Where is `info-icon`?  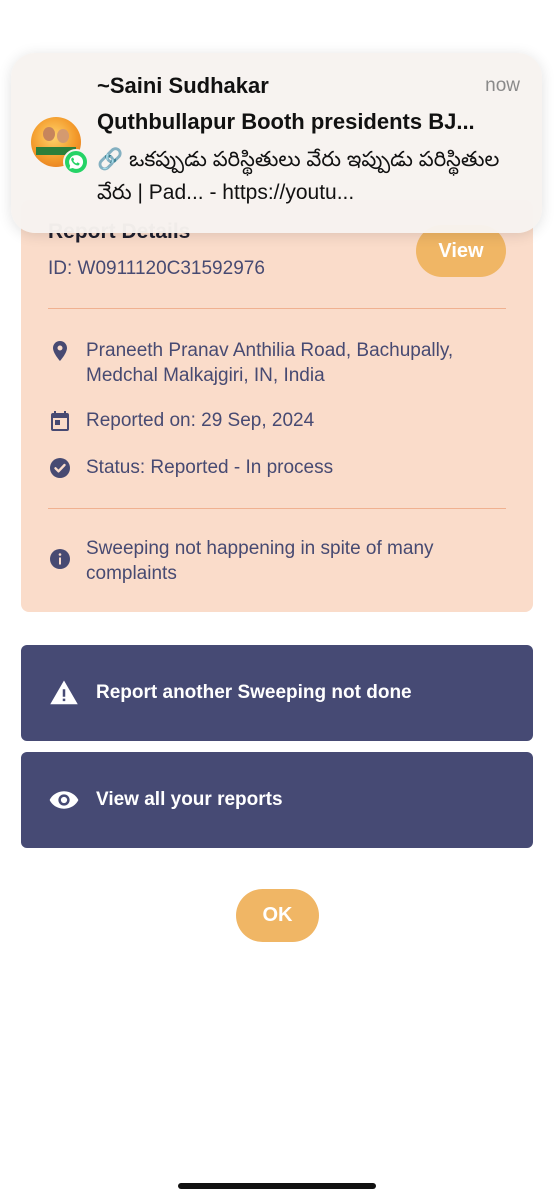
info-icon is located at coordinates (60, 559).